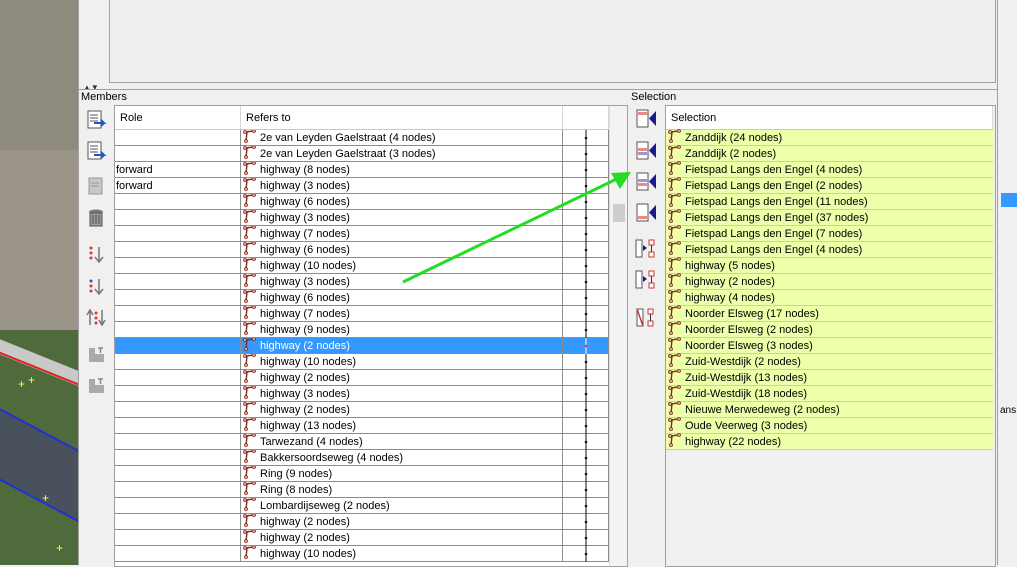  I want to click on selection-list-item: Fietspad Langs den Engel (37 nodes), so click(829, 217).